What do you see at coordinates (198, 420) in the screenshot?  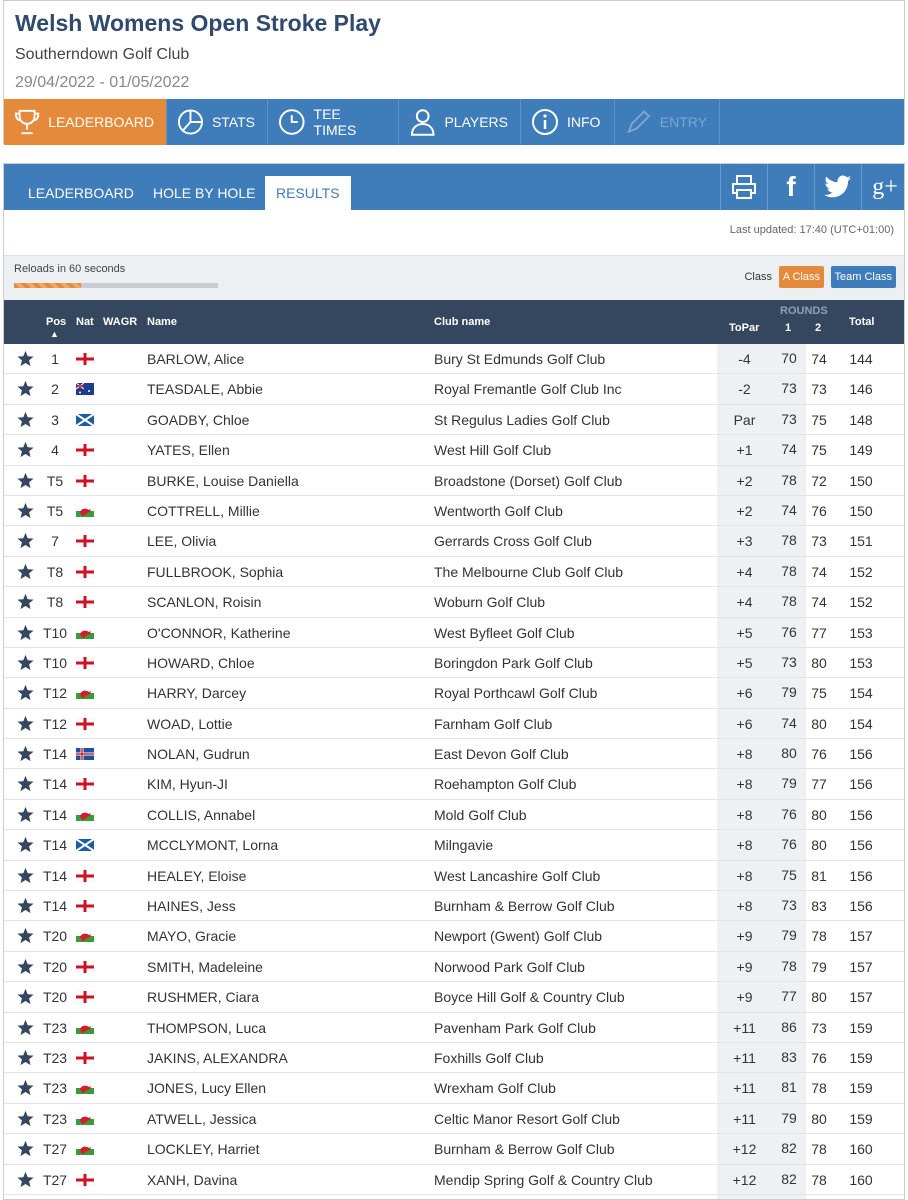 I see `player-name: GOADBY, Chloe` at bounding box center [198, 420].